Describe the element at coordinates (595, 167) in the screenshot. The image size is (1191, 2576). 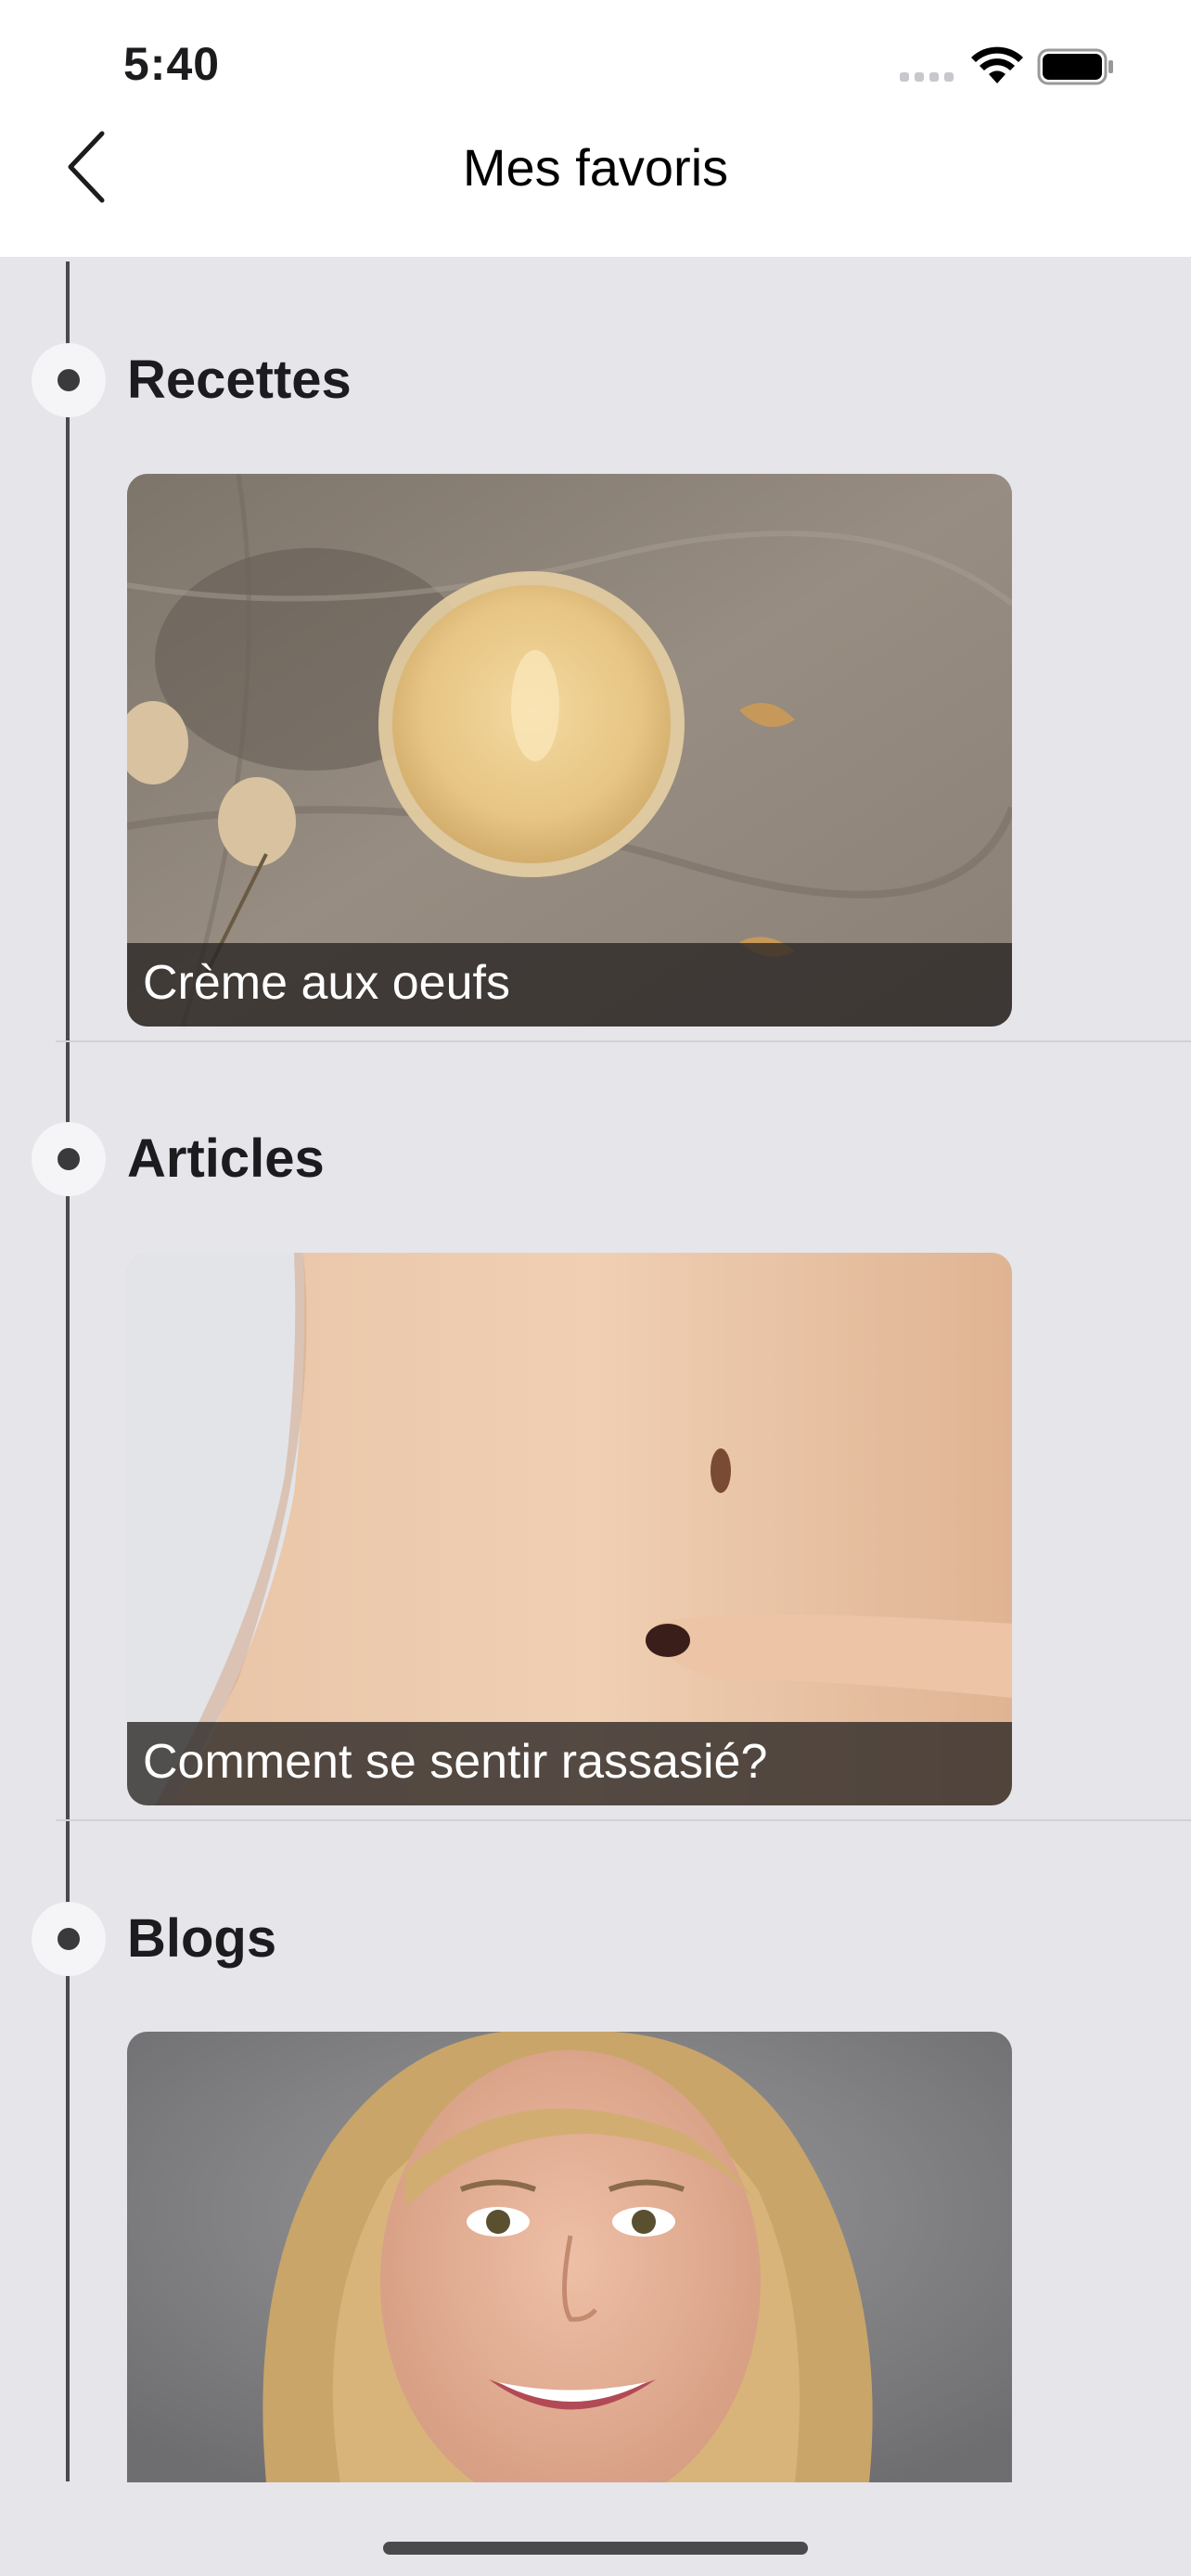
I see `page-title: Mes favoris` at that location.